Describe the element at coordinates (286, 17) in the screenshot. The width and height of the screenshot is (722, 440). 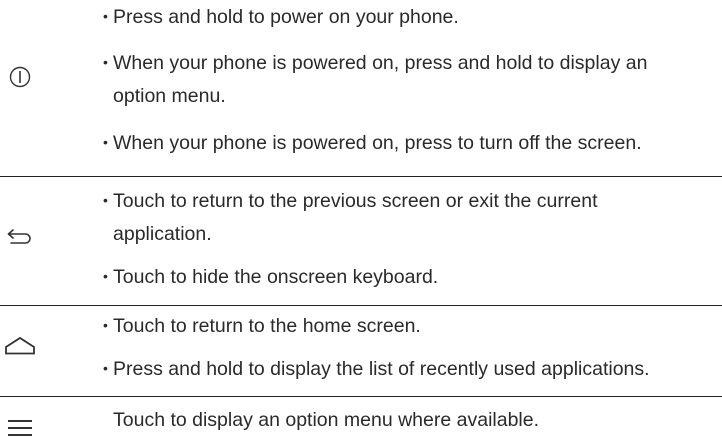
I see `item-text: Press and hold to power on your phone.` at that location.